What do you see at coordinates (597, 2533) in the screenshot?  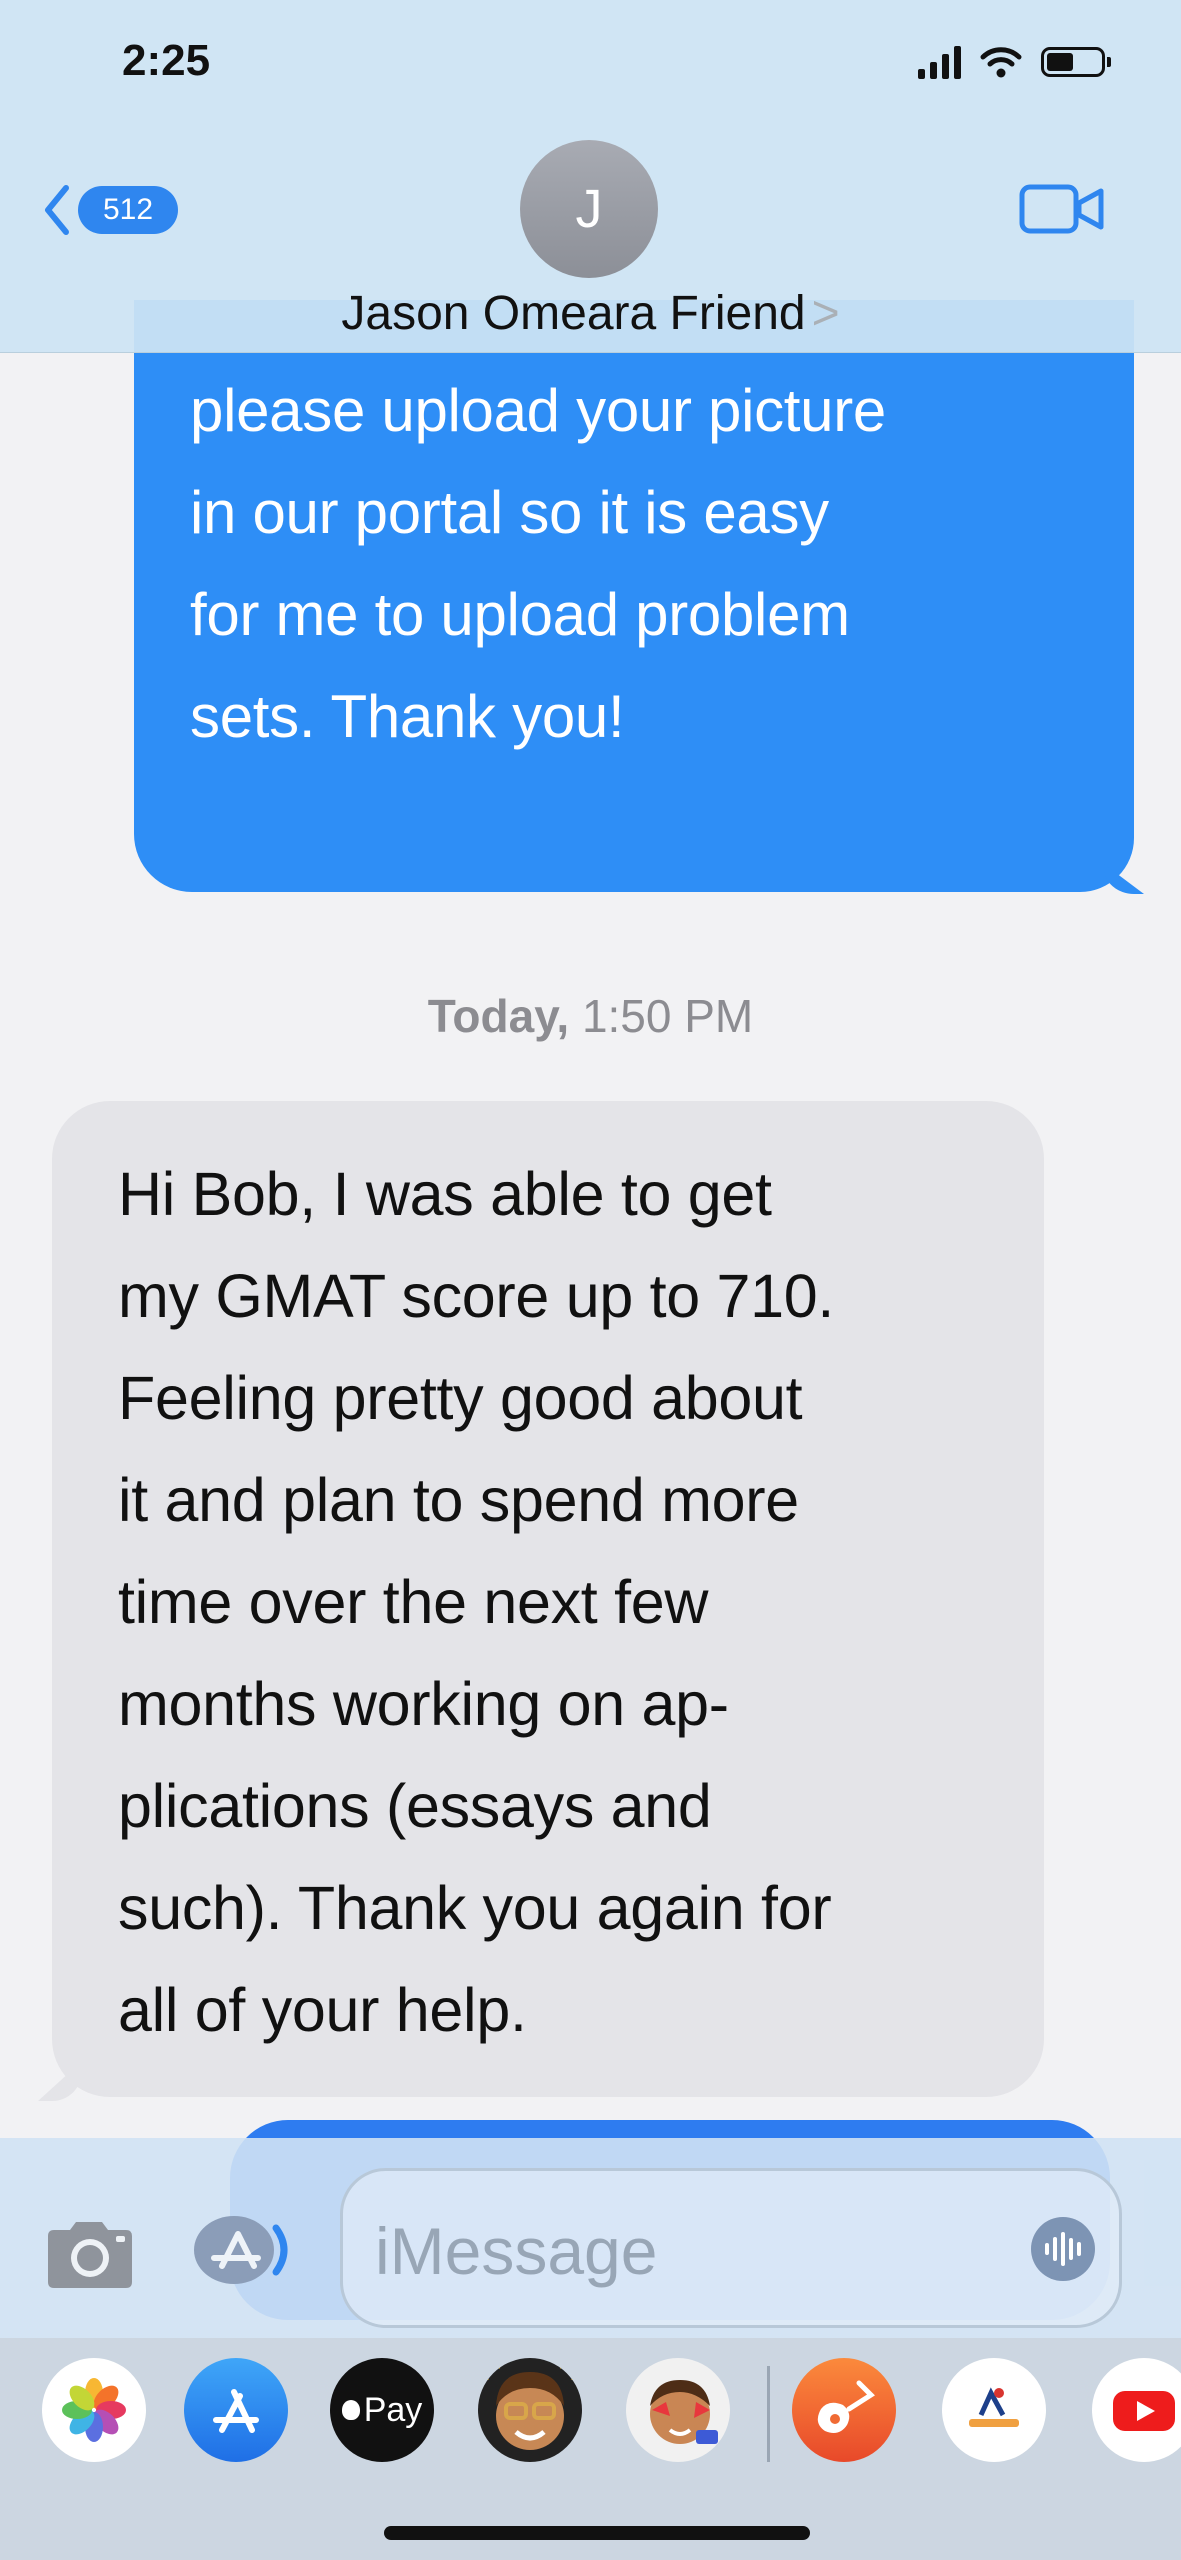 I see `home-indicator` at bounding box center [597, 2533].